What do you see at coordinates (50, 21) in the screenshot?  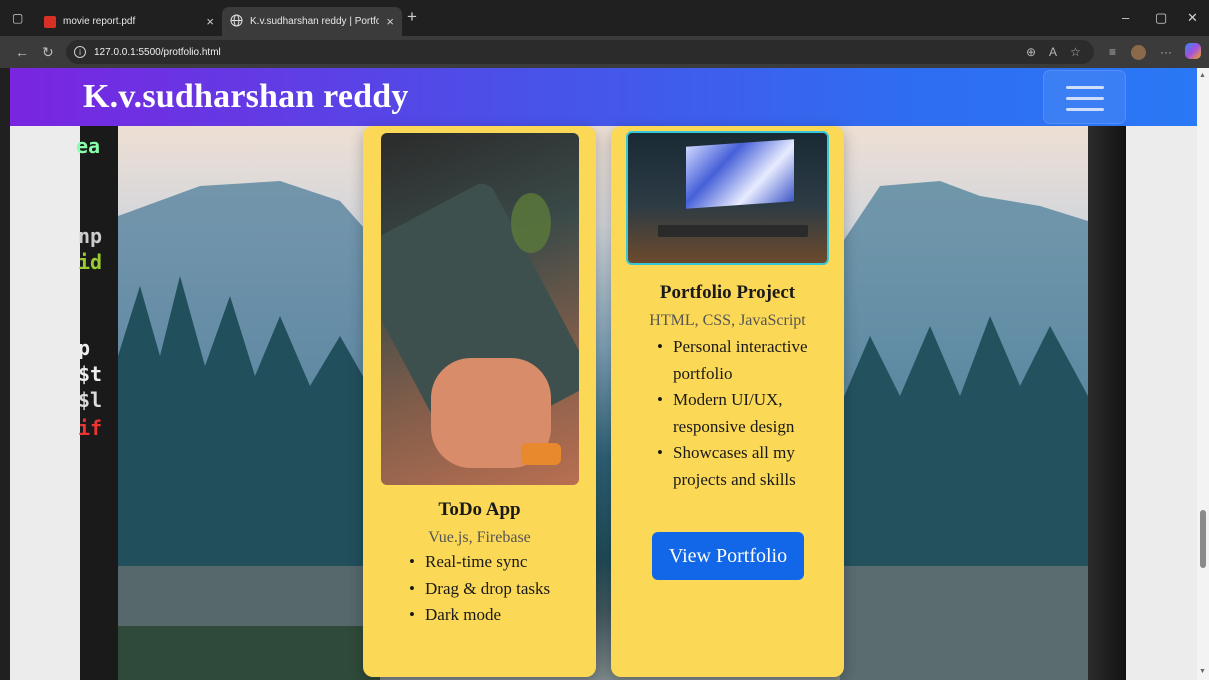 I see `pdf-icon` at bounding box center [50, 21].